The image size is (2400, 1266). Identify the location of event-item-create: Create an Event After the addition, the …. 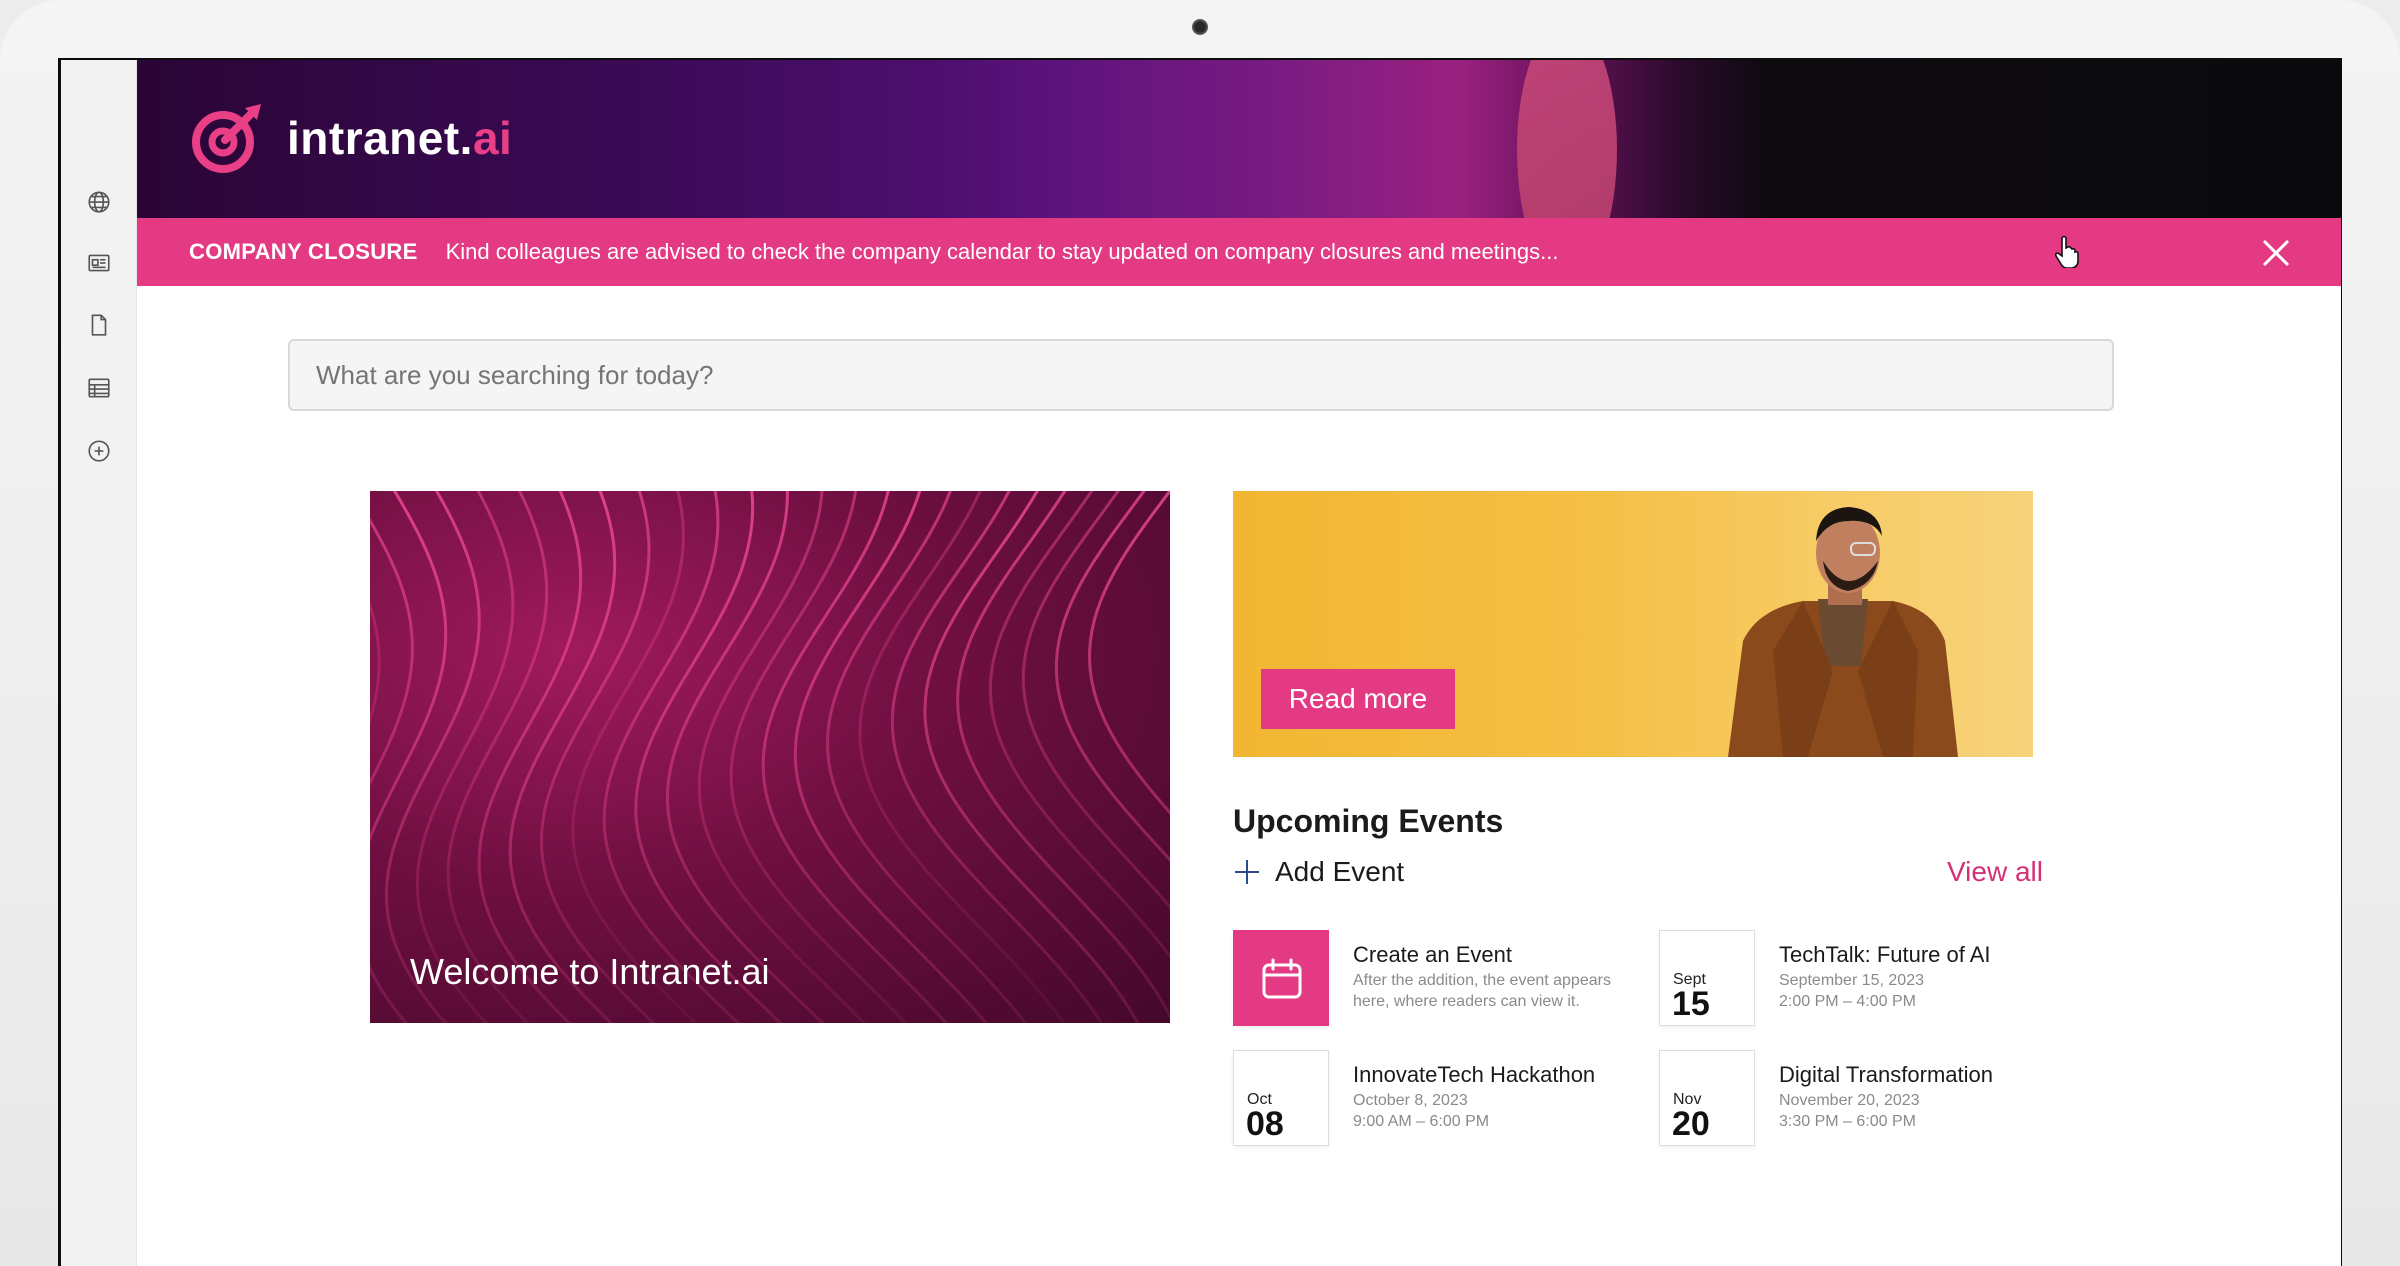
(1433, 978).